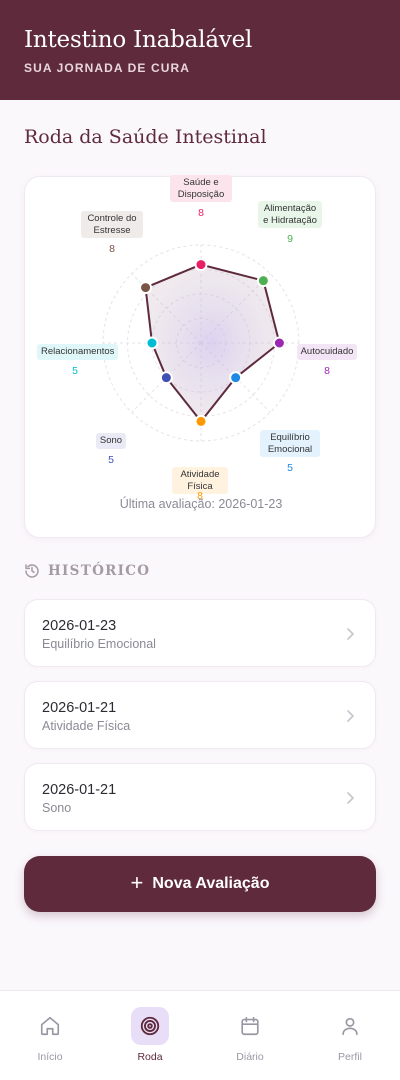 This screenshot has height=1080, width=400. I want to click on history-item-area: Equilíbrio Emocional, so click(99, 644).